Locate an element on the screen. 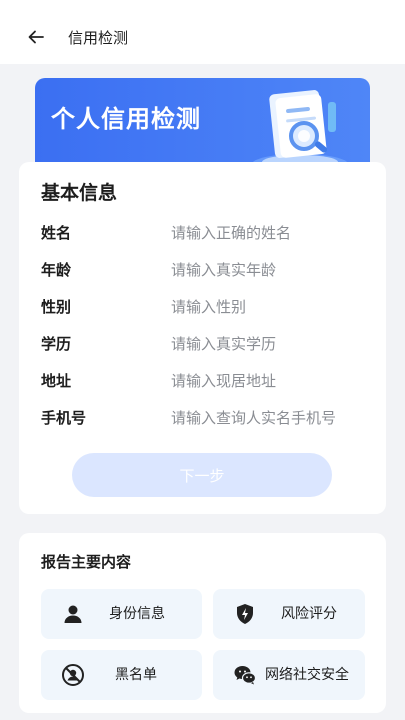  phone-row: 手机号 is located at coordinates (202, 417).